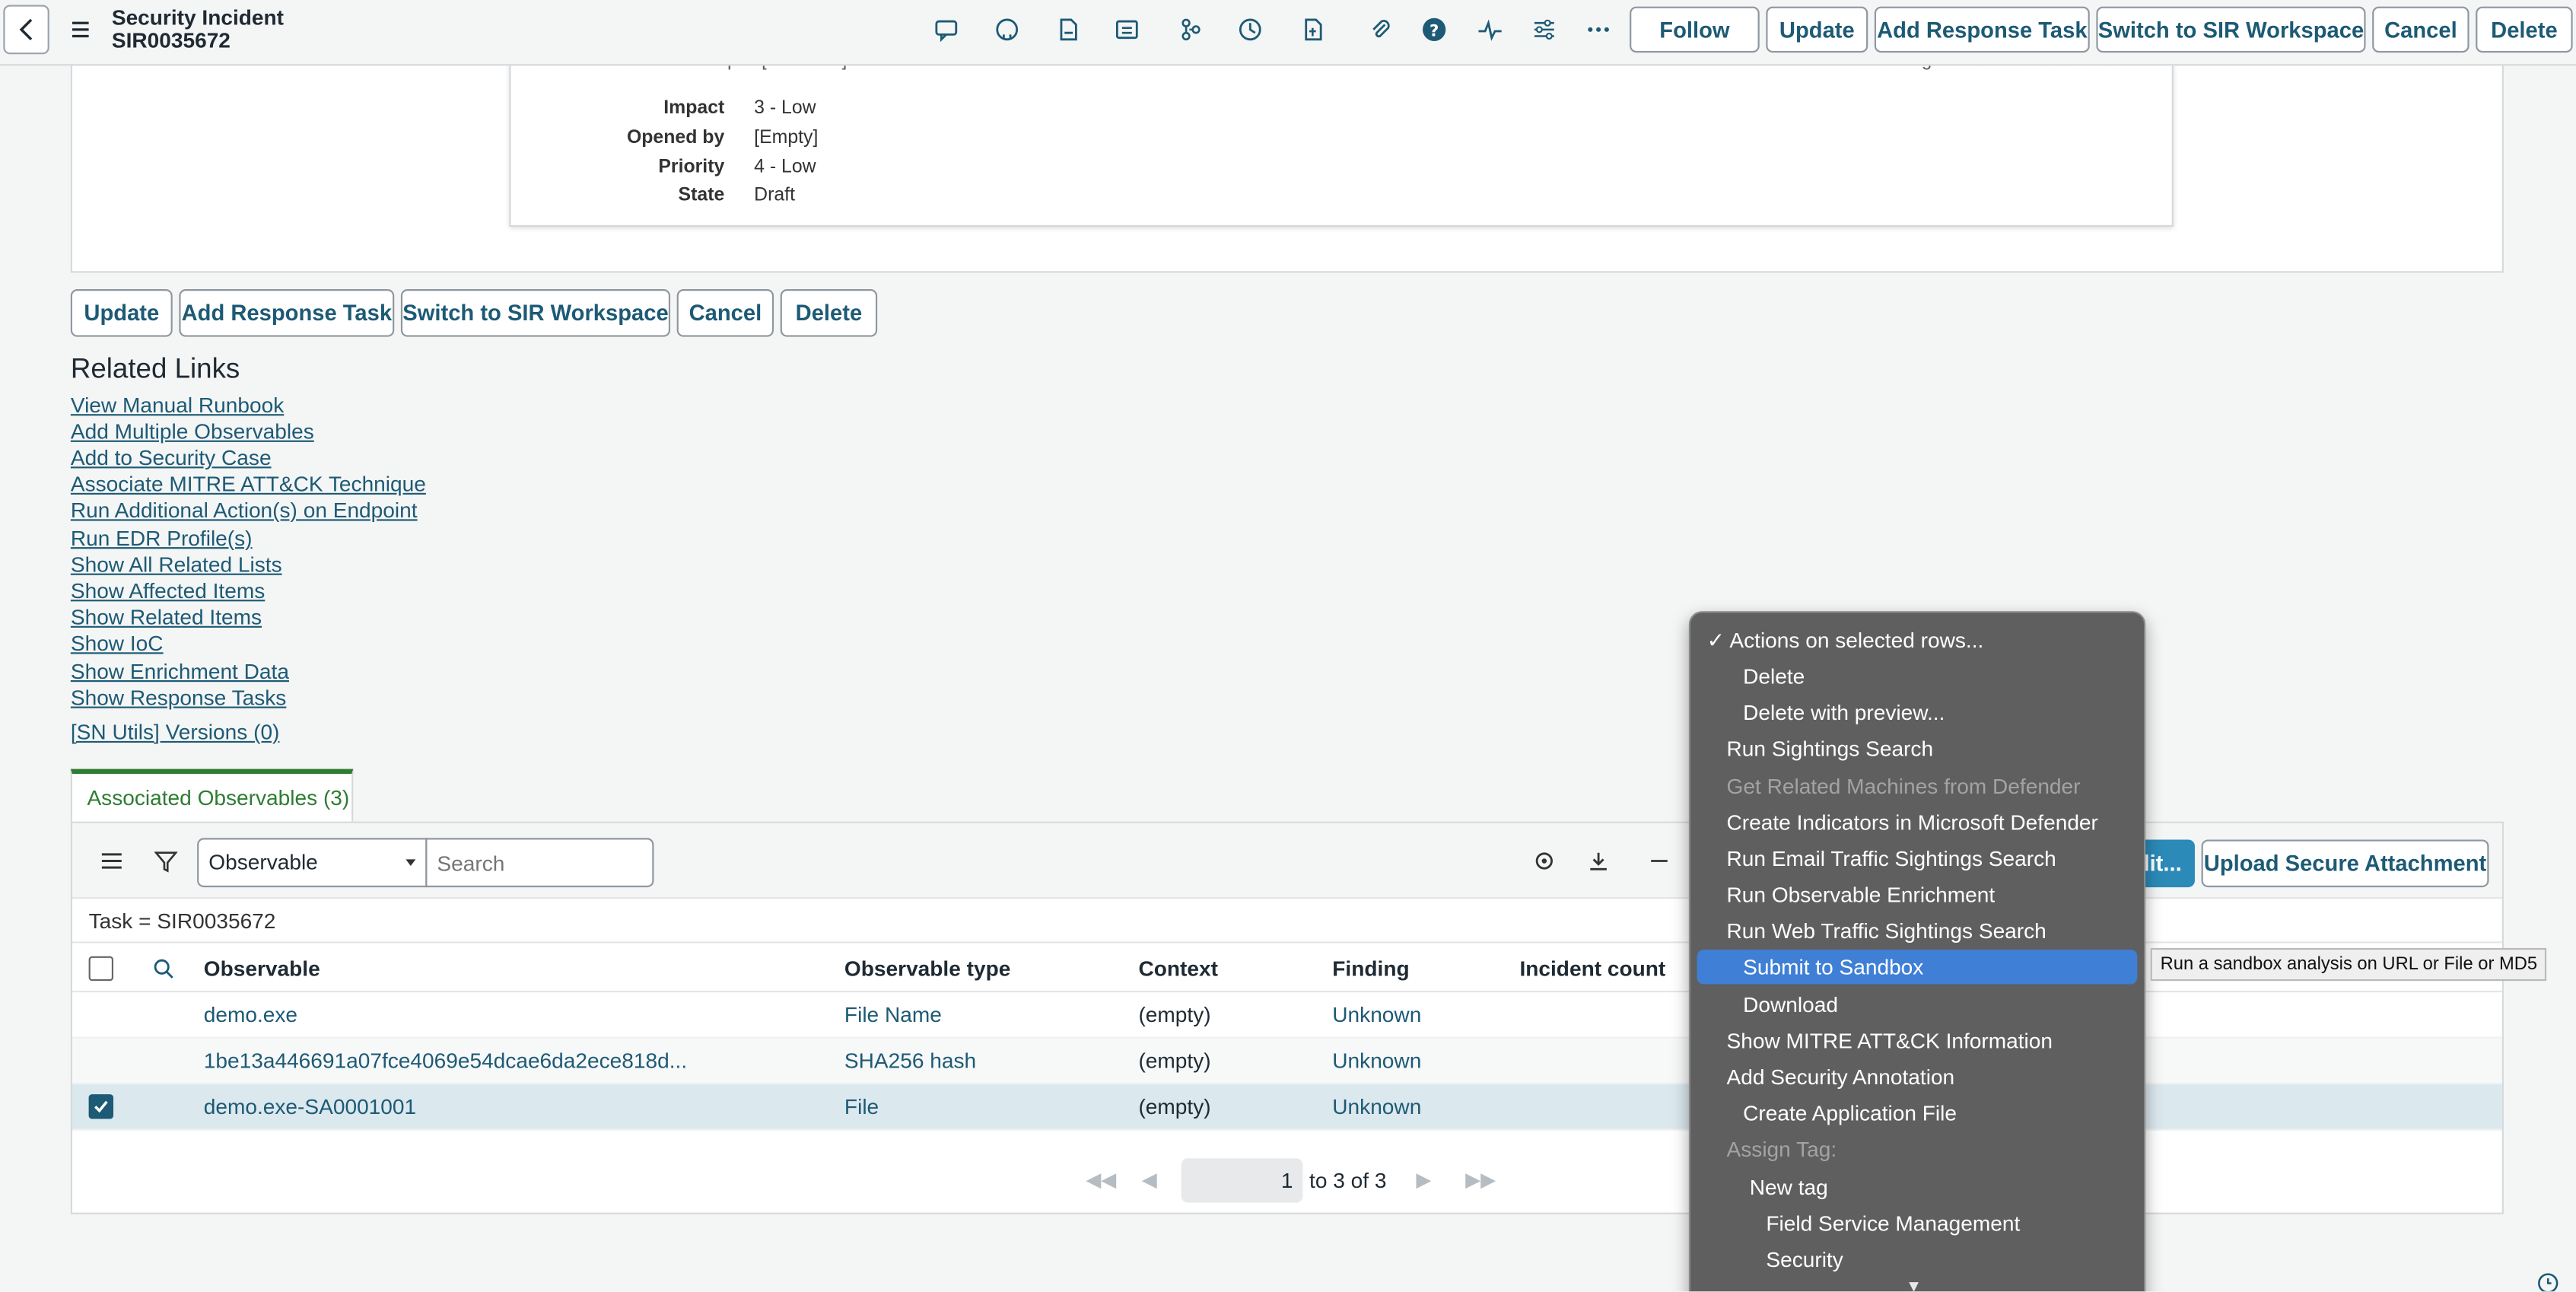 The image size is (2576, 1292). What do you see at coordinates (192, 431) in the screenshot?
I see `link-add-multiple-observables: Add Multiple Observables` at bounding box center [192, 431].